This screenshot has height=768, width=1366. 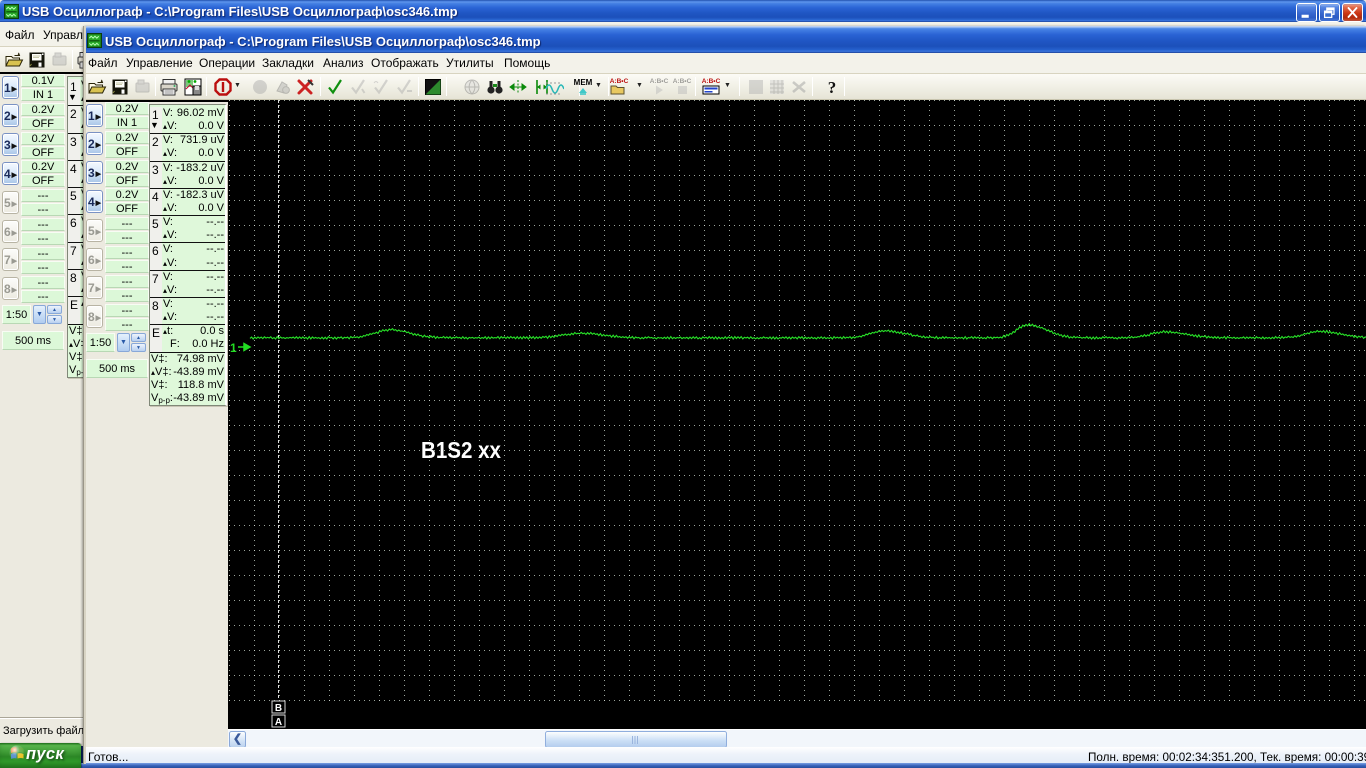 What do you see at coordinates (278, 722) in the screenshot?
I see `svg-text: A` at bounding box center [278, 722].